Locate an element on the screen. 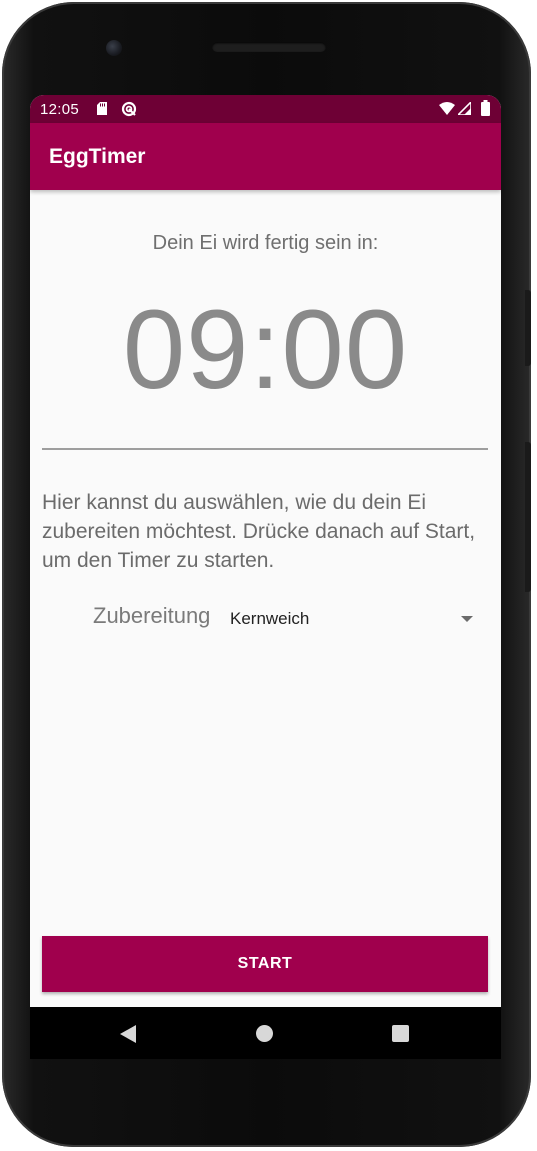  home-icon is located at coordinates (264, 1033).